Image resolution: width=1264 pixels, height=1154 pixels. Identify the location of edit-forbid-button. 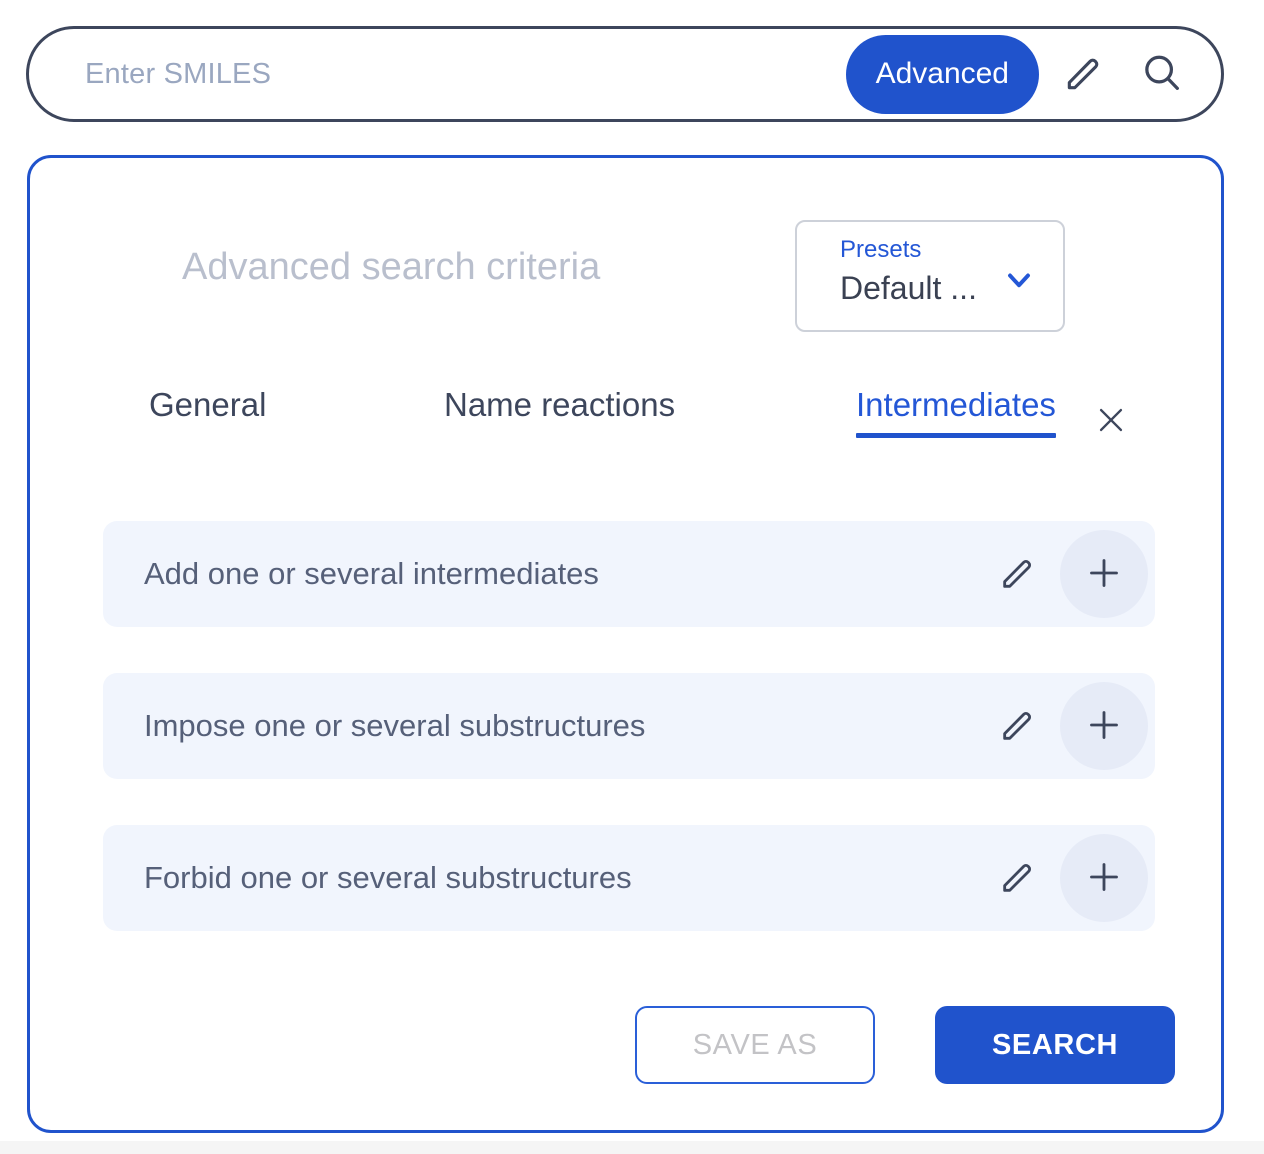
(1018, 878).